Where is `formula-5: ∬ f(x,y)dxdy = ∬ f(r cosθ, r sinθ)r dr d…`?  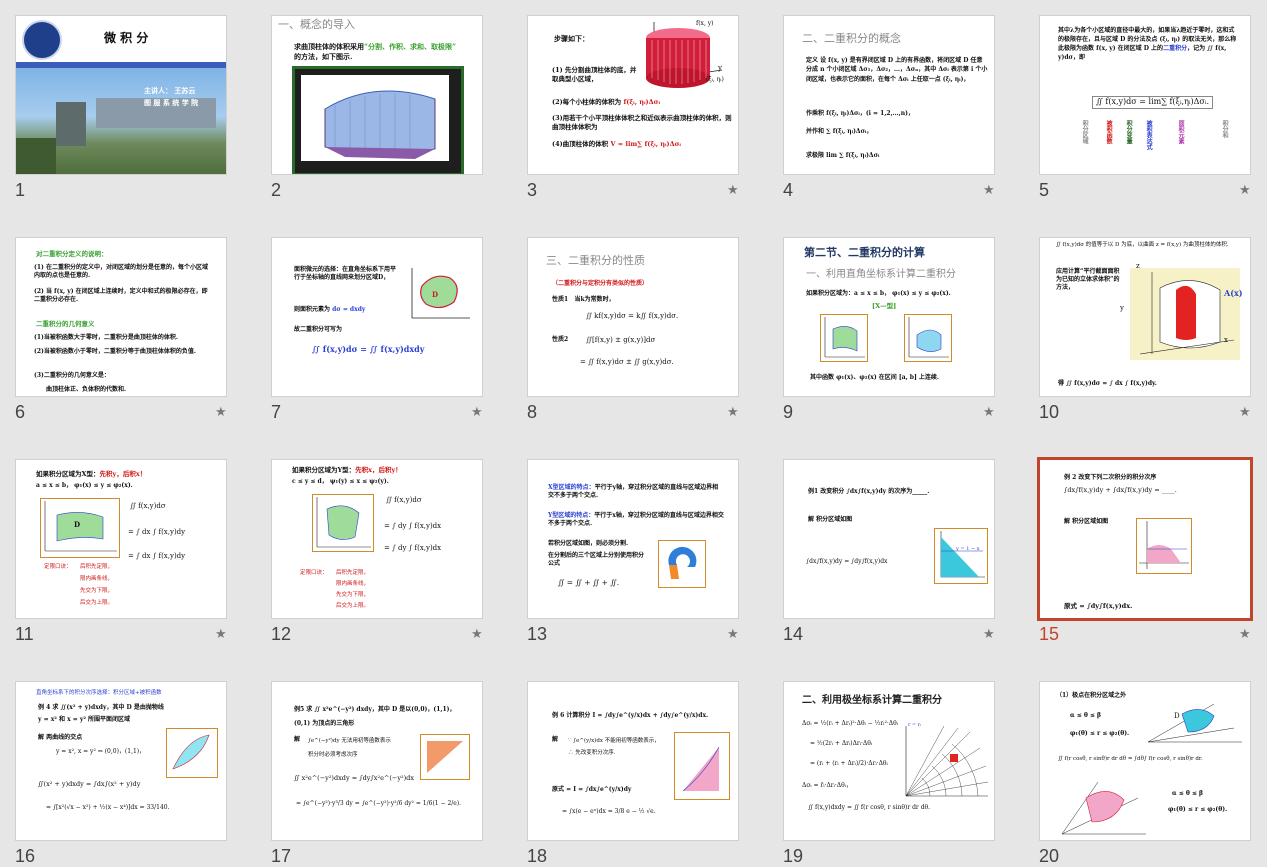 formula-5: ∬ f(x,y)dxdy = ∬ f(r cosθ, r sinθ)r dr d… is located at coordinates (869, 807).